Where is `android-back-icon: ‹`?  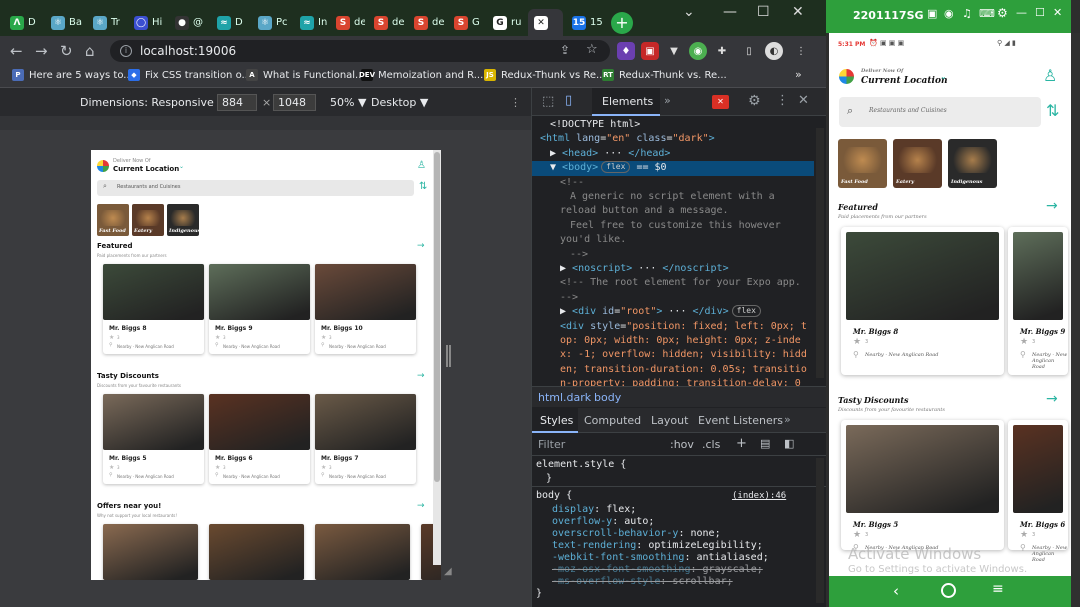
android-back-icon: ‹ is located at coordinates (896, 591).